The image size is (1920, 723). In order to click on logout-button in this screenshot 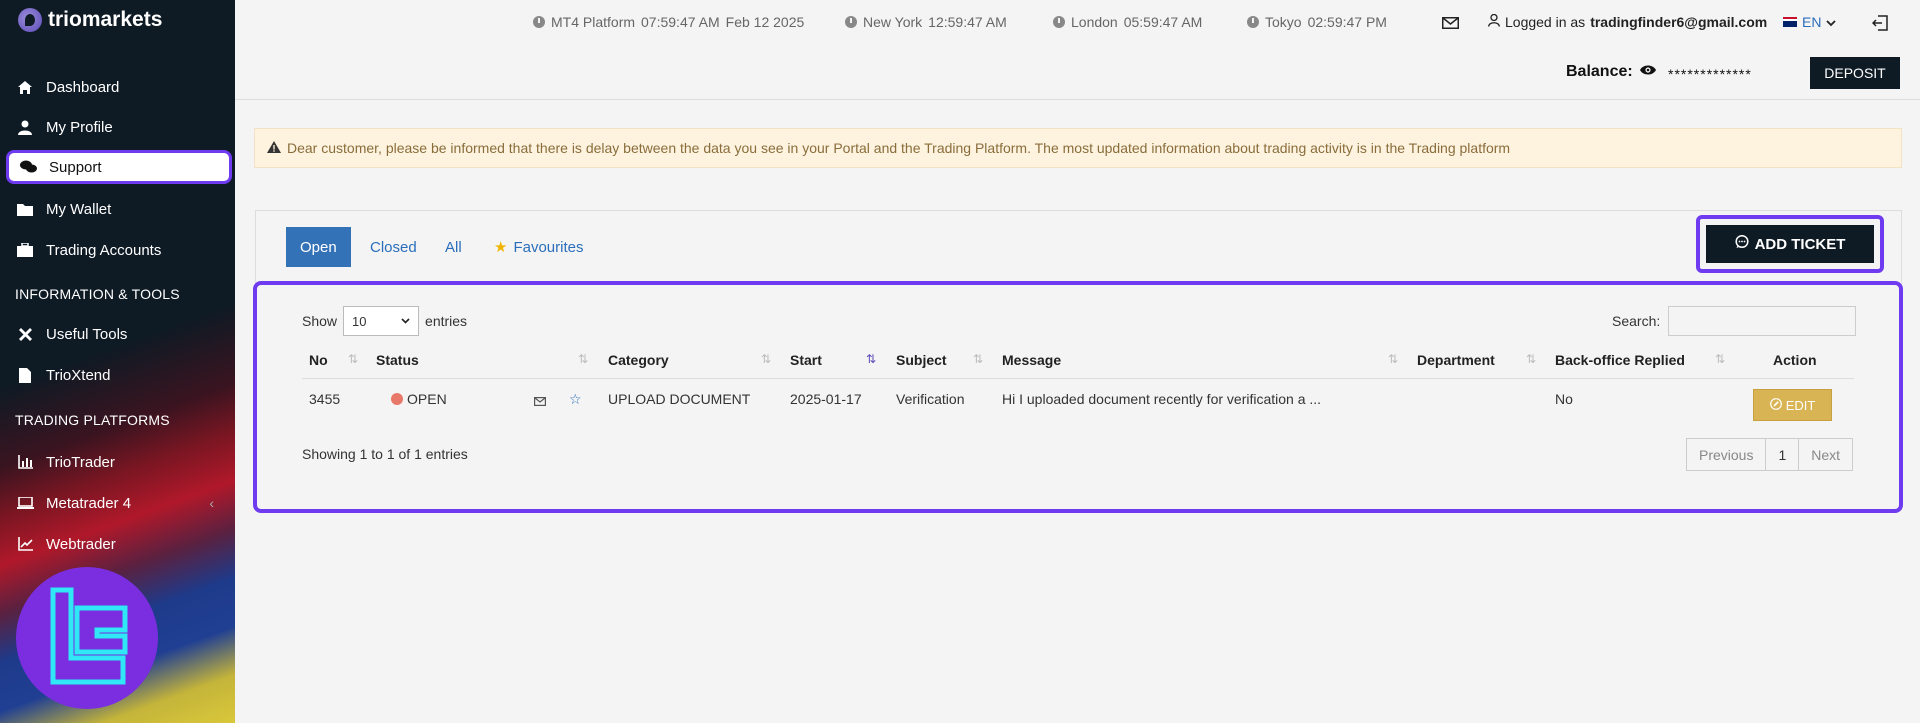, I will do `click(1879, 24)`.